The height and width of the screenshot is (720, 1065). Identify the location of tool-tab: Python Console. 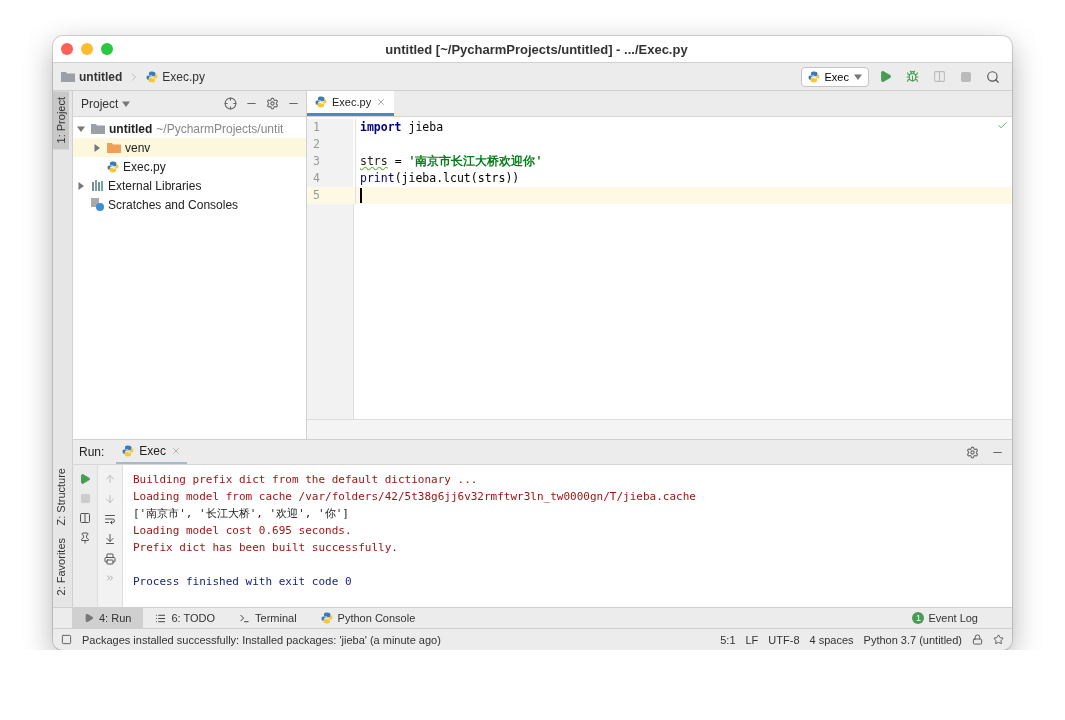
(368, 618).